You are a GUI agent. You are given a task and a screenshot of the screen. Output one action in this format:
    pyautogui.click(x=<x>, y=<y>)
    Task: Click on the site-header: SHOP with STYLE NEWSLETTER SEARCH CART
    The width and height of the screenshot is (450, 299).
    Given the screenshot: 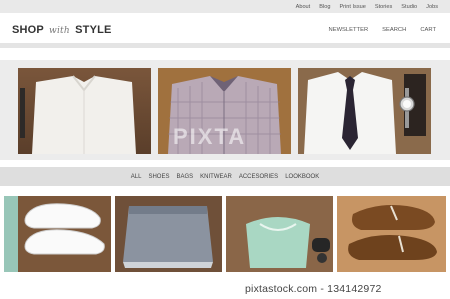 What is the action you would take?
    pyautogui.click(x=225, y=30)
    